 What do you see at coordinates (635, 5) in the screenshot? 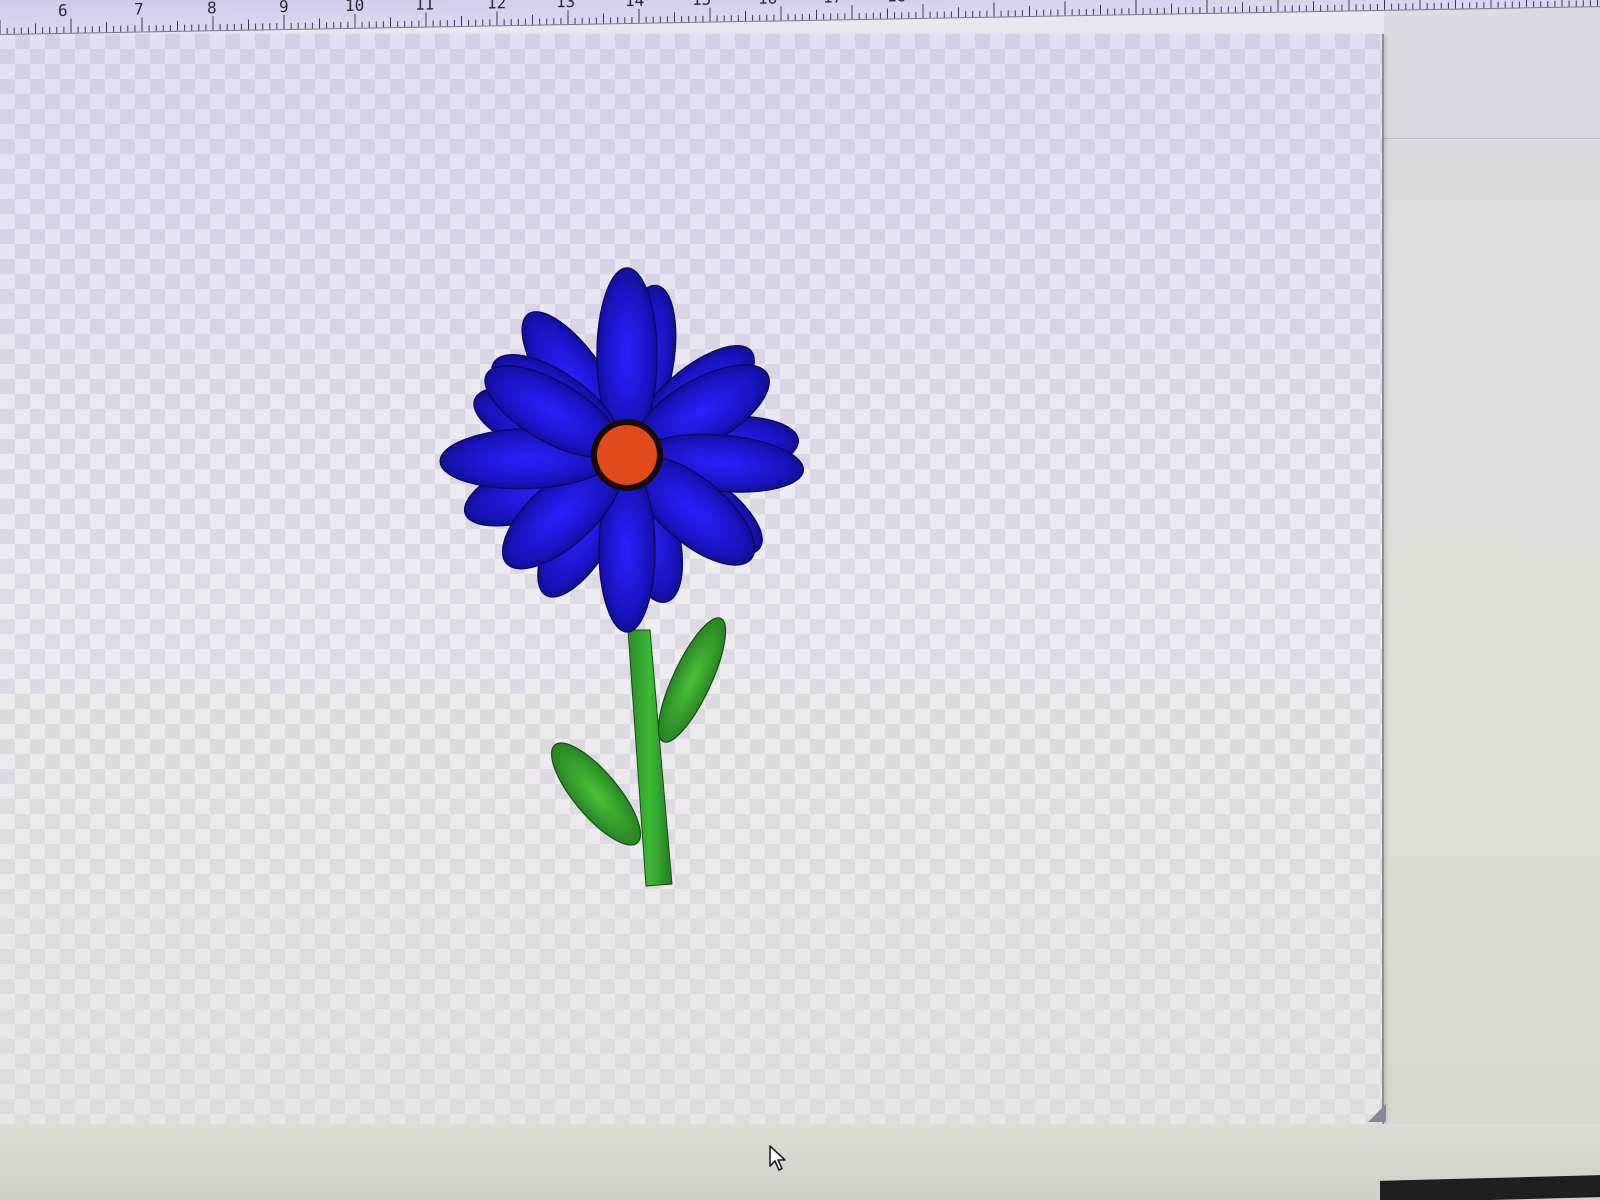
I see `ruler-label: 14` at bounding box center [635, 5].